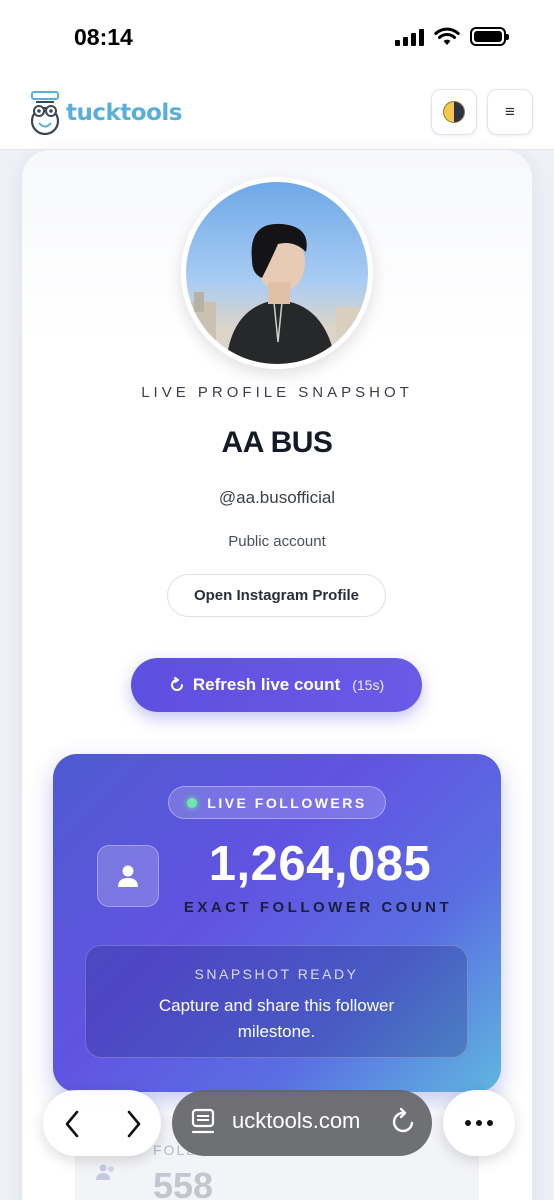  Describe the element at coordinates (176, 684) in the screenshot. I see `refresh-icon` at that location.